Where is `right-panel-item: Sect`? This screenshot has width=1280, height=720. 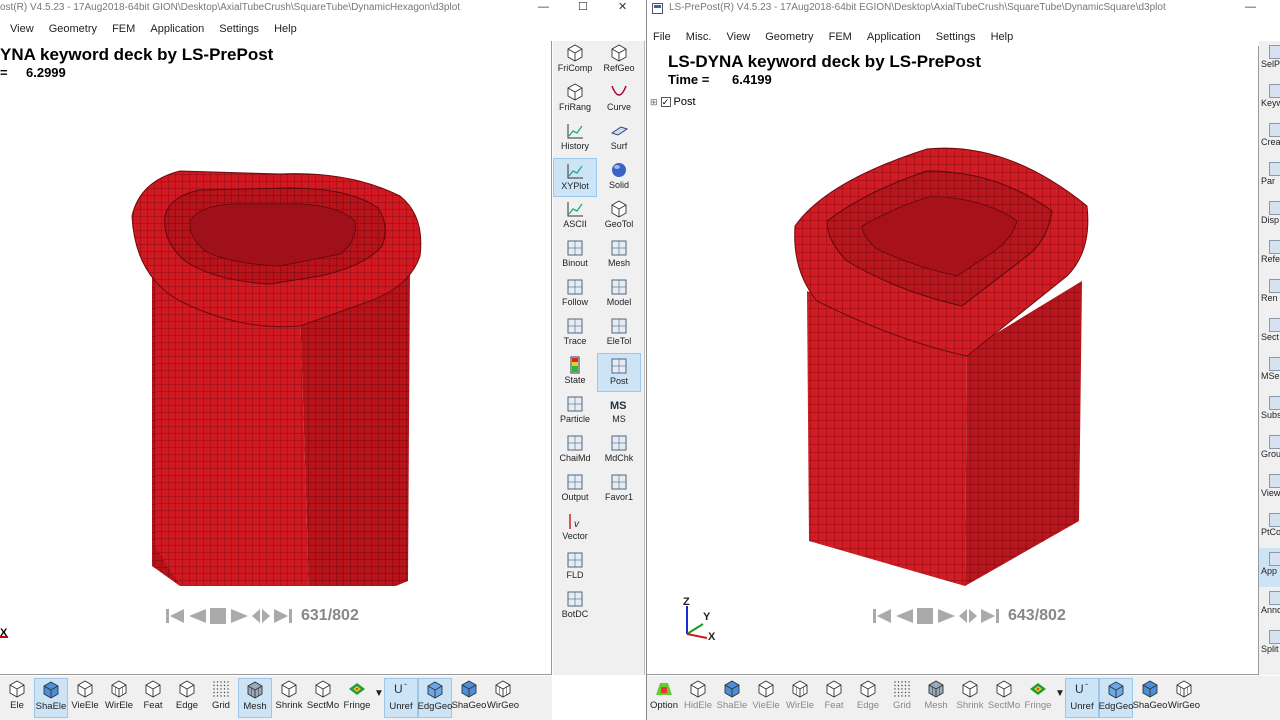
right-panel-item: Sect is located at coordinates (1269, 333).